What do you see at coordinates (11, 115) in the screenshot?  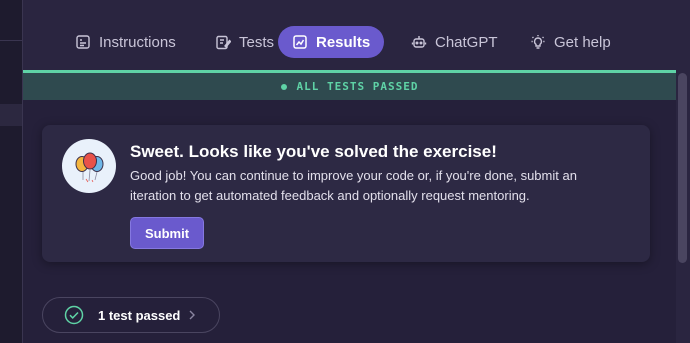 I see `editor-line-highlight` at bounding box center [11, 115].